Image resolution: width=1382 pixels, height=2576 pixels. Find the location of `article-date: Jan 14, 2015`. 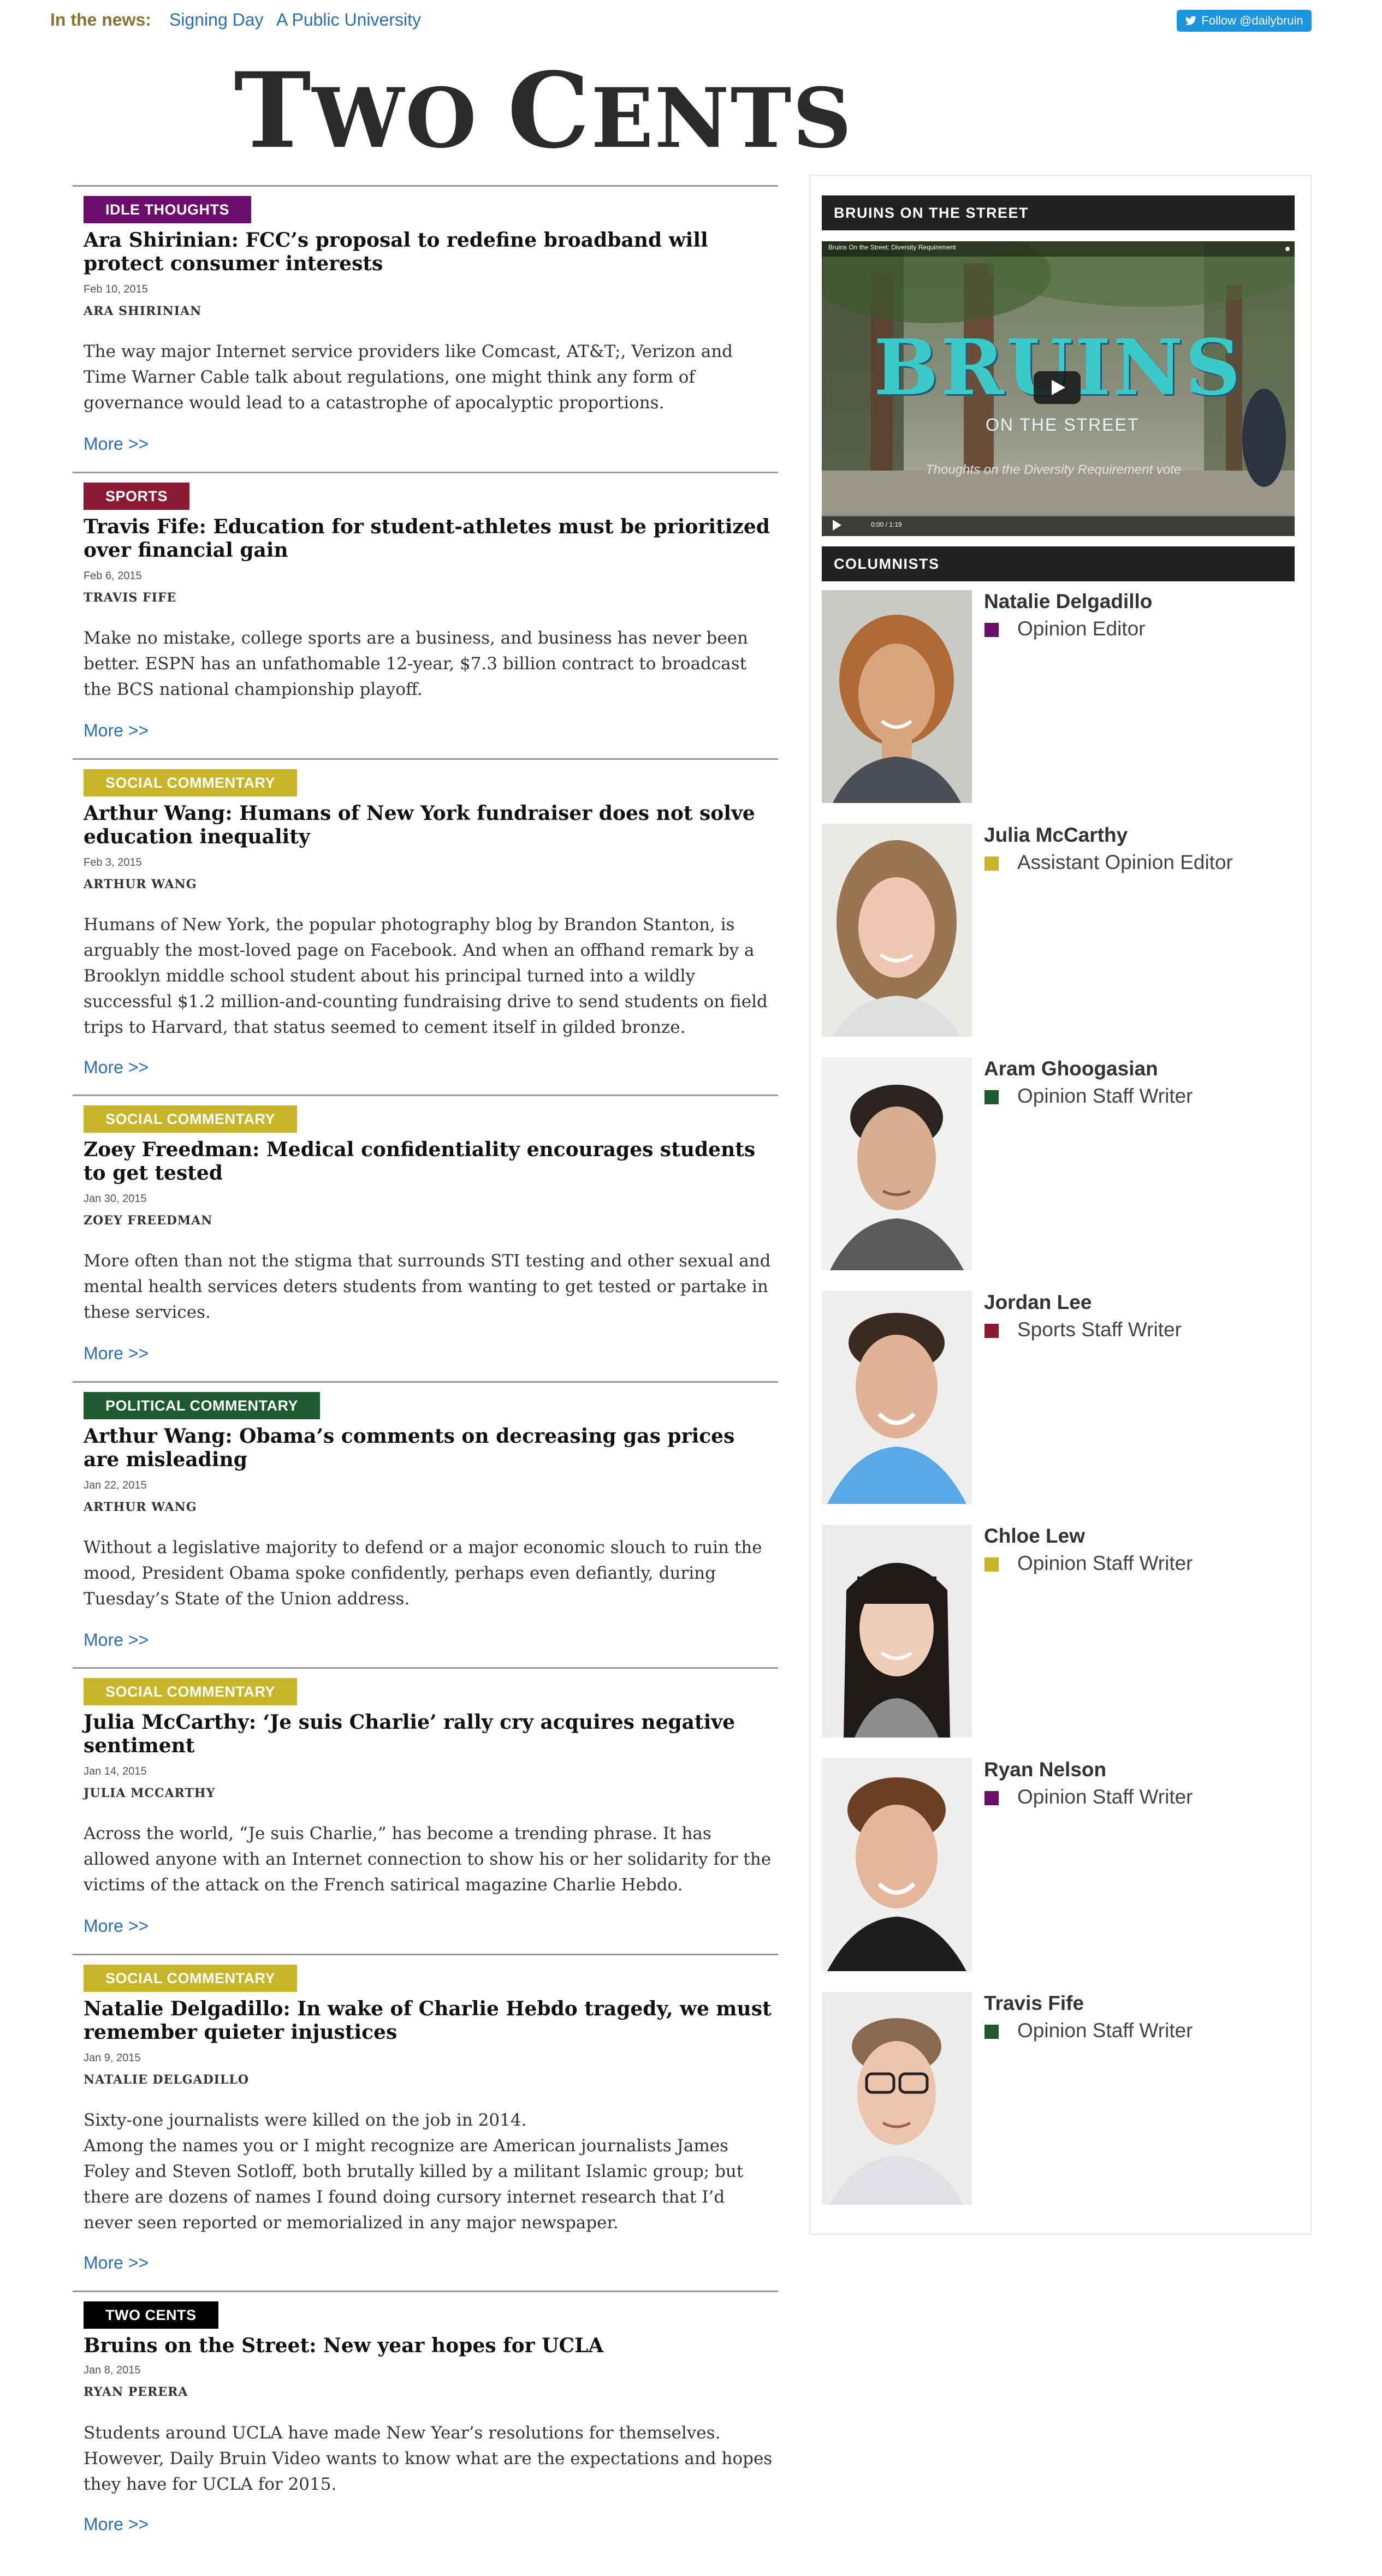

article-date: Jan 14, 2015 is located at coordinates (115, 1771).